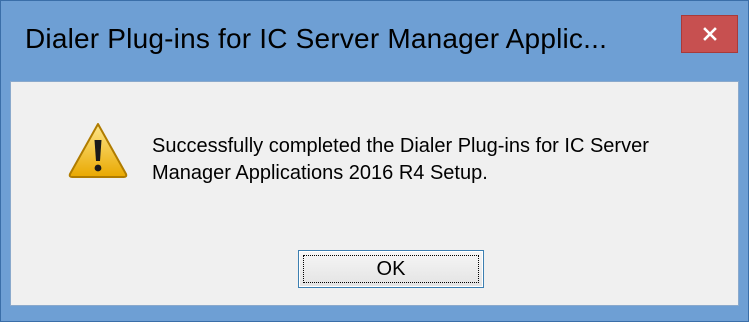 The image size is (749, 322). I want to click on close-icon, so click(710, 34).